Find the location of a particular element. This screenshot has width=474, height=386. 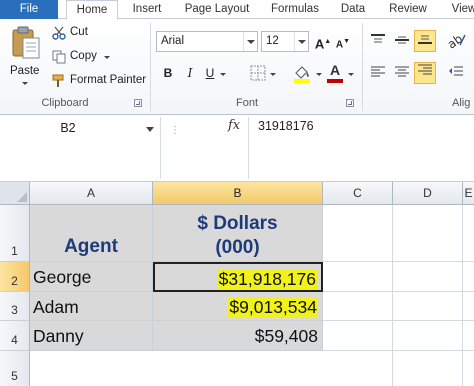

underline-dropdown-icon is located at coordinates (223, 74).